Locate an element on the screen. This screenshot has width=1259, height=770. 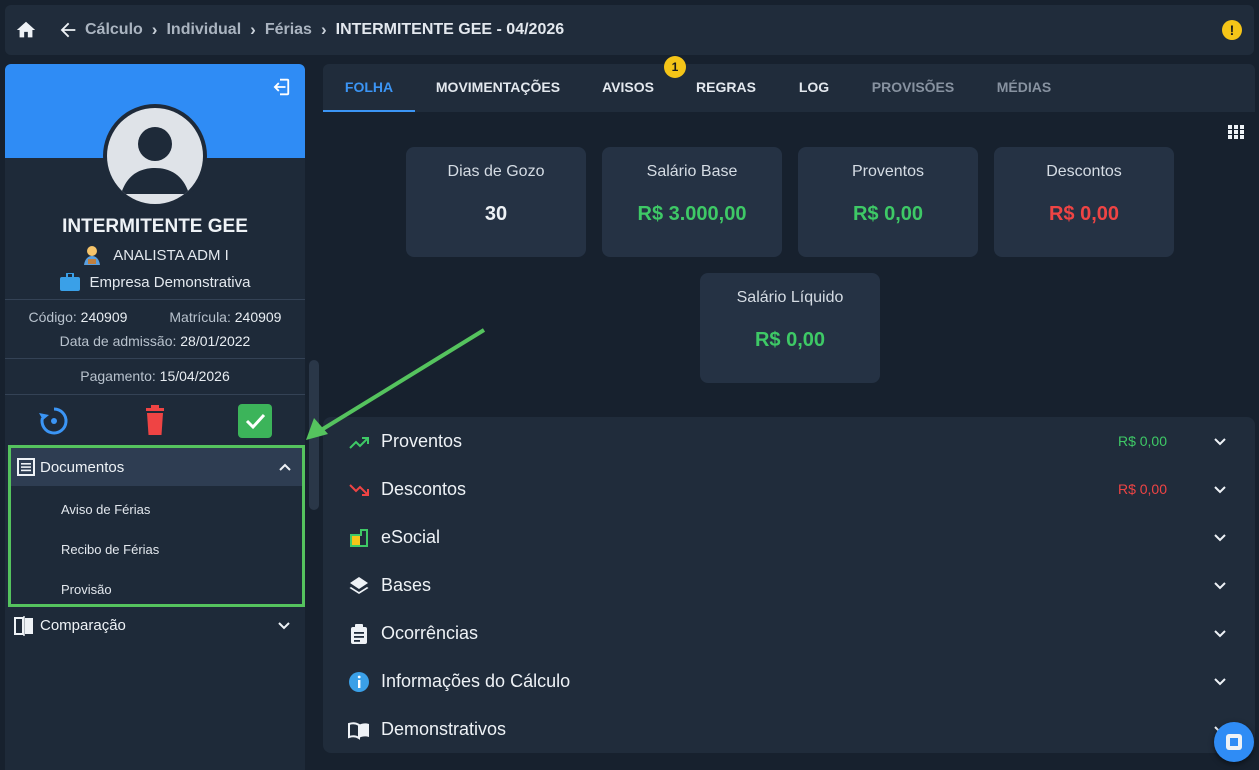
section-proventos: Proventos R$ 0,00 is located at coordinates (789, 441).